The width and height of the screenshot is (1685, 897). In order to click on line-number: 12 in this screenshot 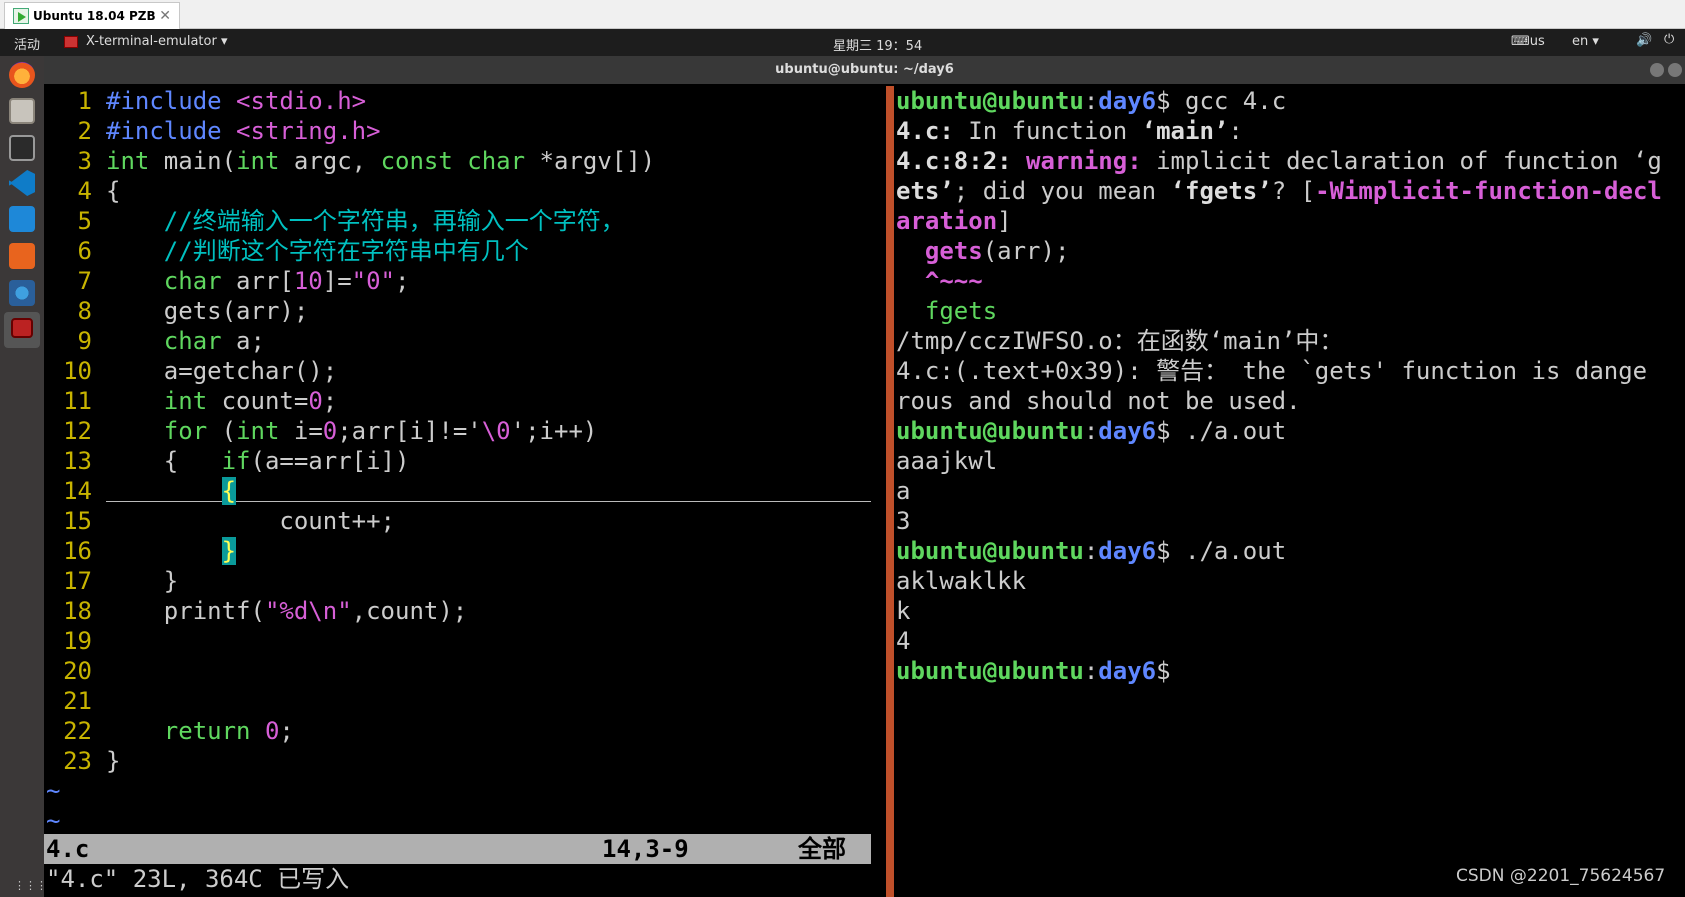, I will do `click(77, 431)`.